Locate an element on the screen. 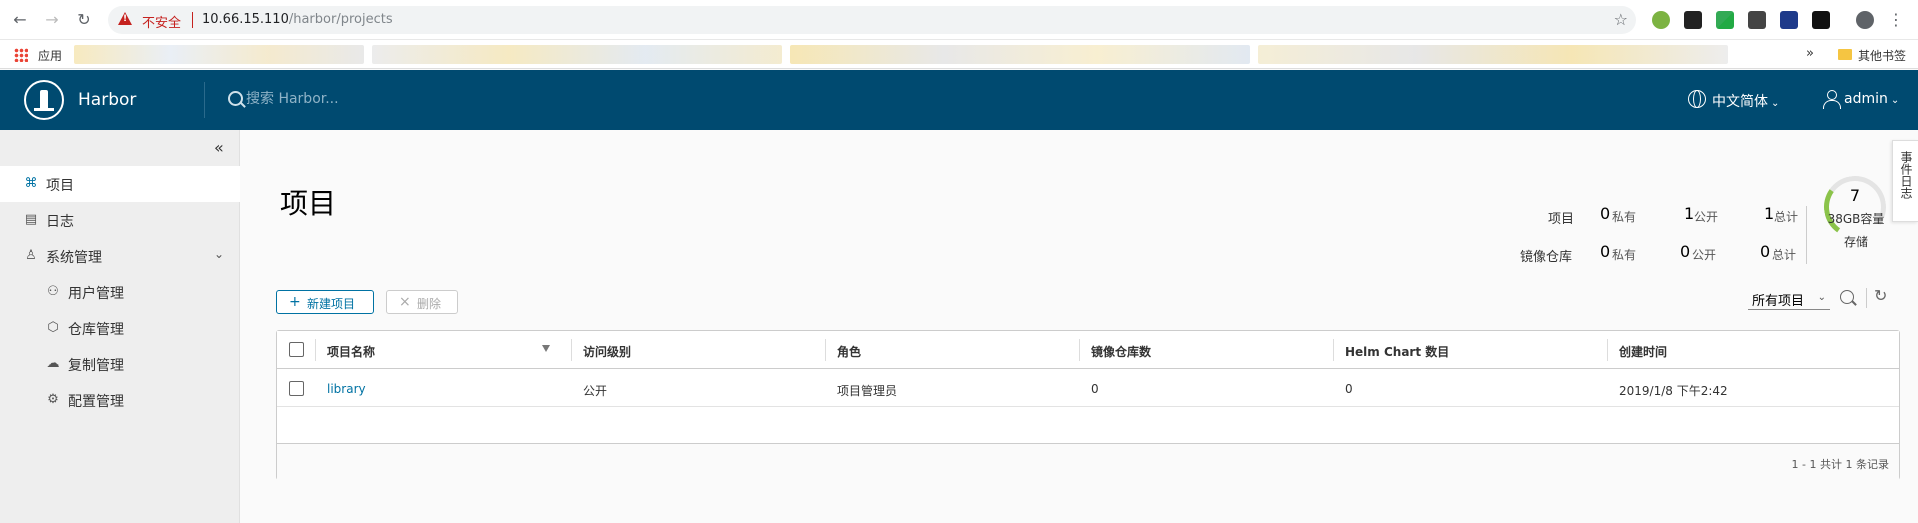  sidebar-item-label: 仓库管理 is located at coordinates (96, 330).